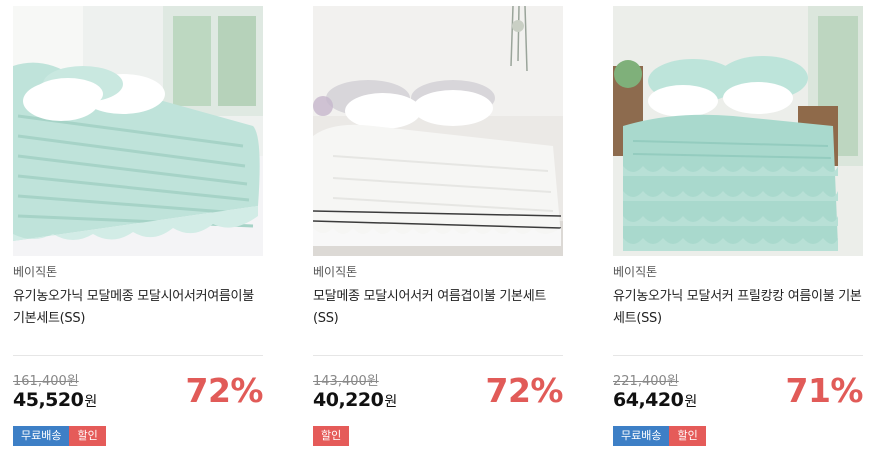  What do you see at coordinates (646, 381) in the screenshot?
I see `original-price: 221,400원` at bounding box center [646, 381].